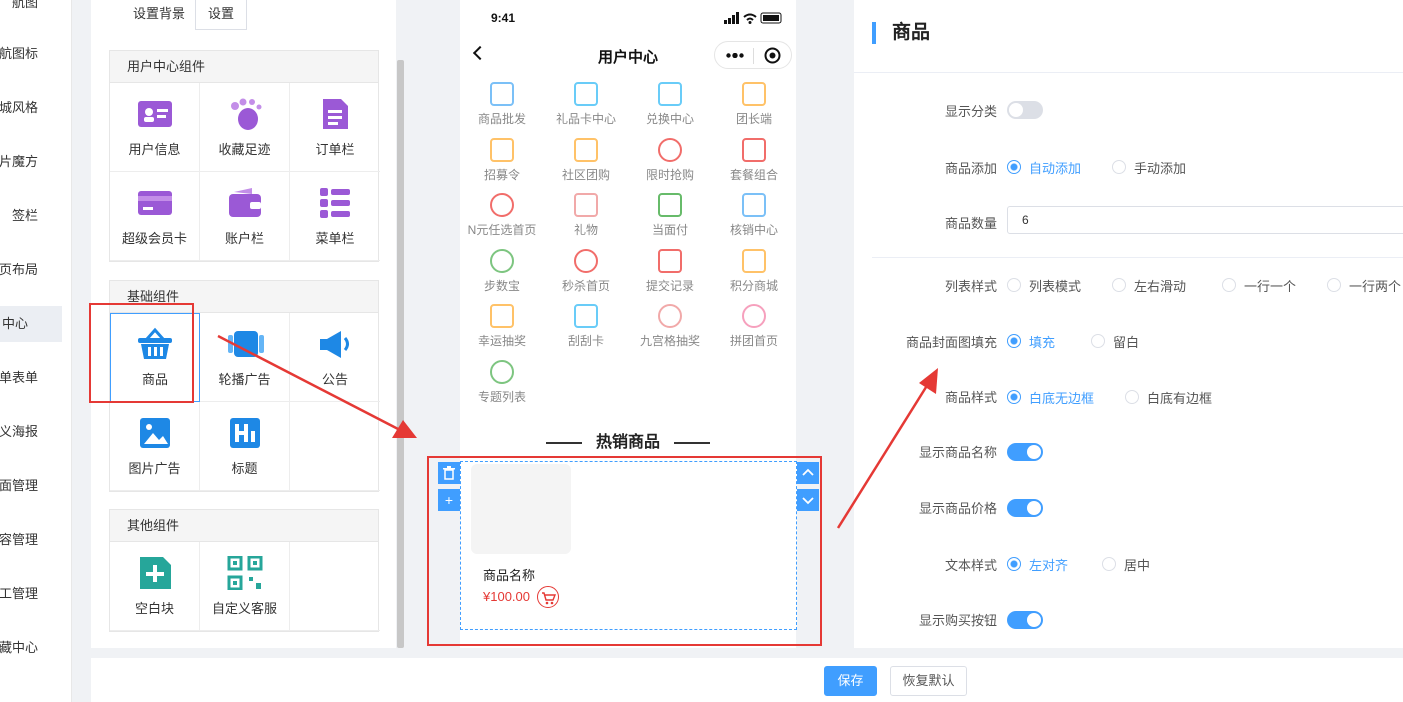  What do you see at coordinates (970, 397) in the screenshot?
I see `product-style-label: 商品样式` at bounding box center [970, 397].